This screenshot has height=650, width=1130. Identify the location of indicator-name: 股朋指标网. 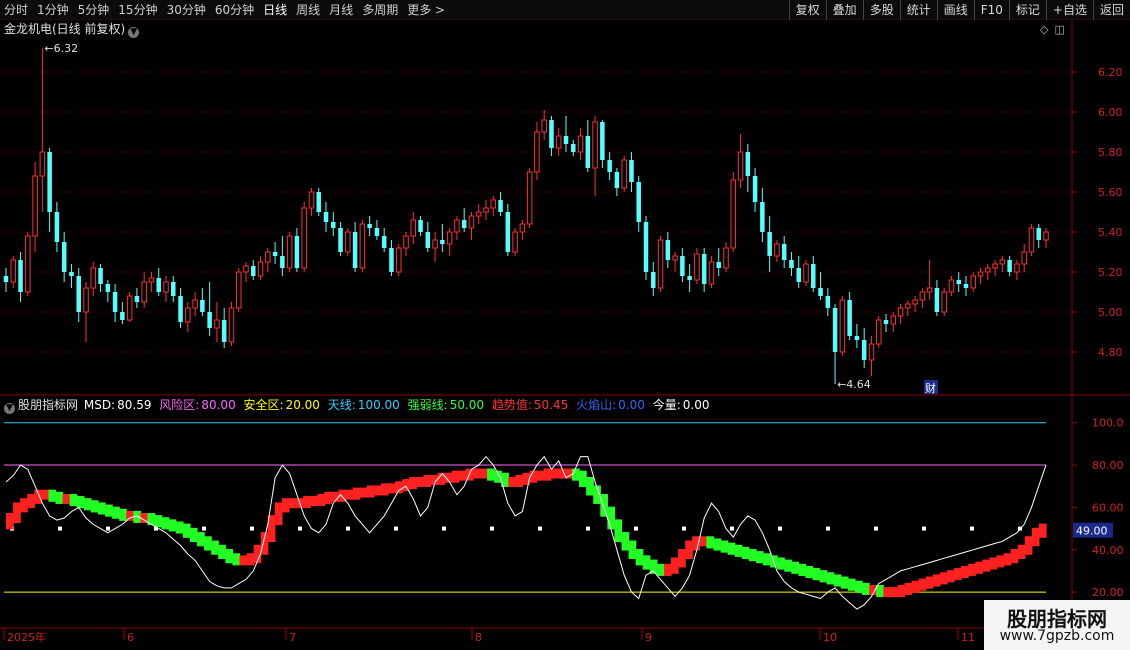
(48, 405).